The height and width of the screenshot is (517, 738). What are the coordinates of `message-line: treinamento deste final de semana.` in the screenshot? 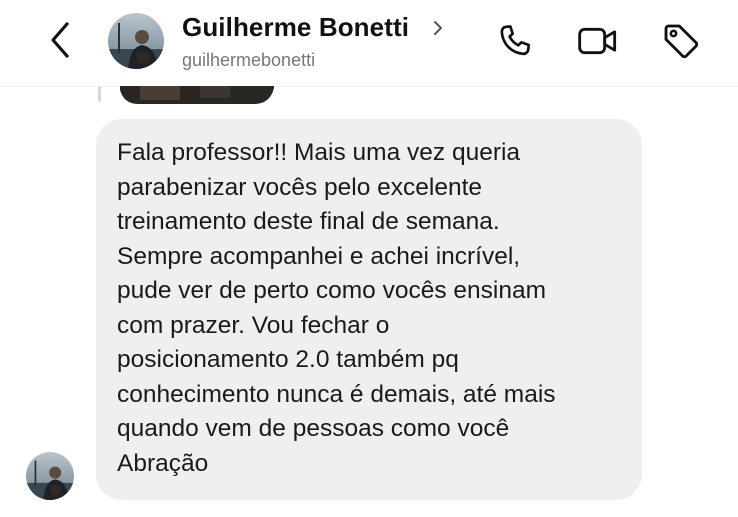 It's located at (308, 221).